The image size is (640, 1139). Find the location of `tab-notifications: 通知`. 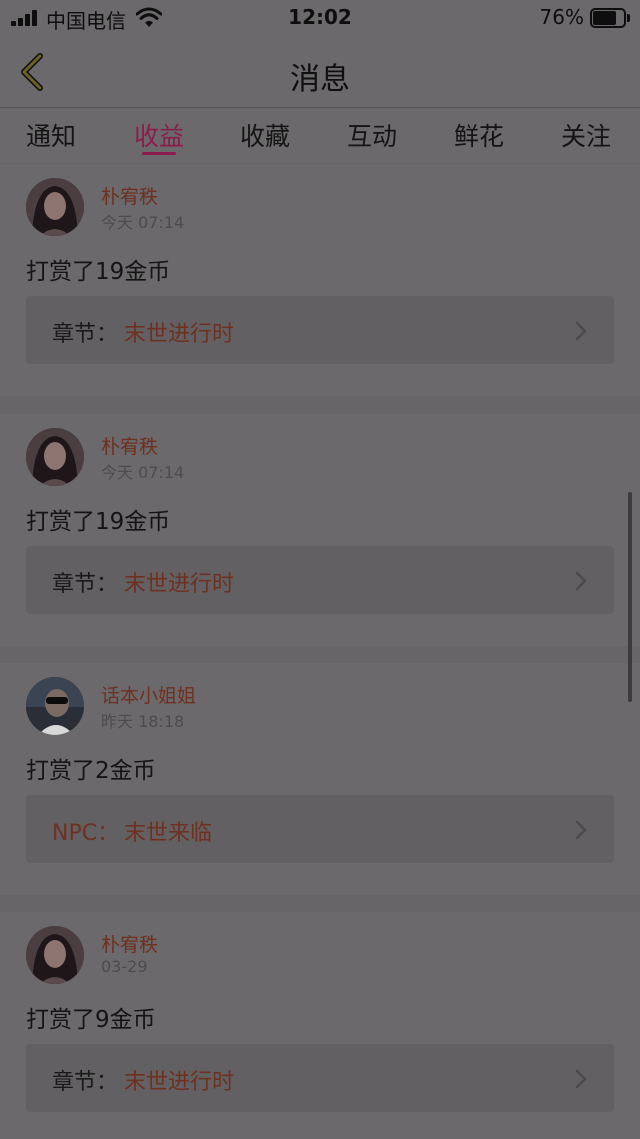

tab-notifications: 通知 is located at coordinates (51, 135).